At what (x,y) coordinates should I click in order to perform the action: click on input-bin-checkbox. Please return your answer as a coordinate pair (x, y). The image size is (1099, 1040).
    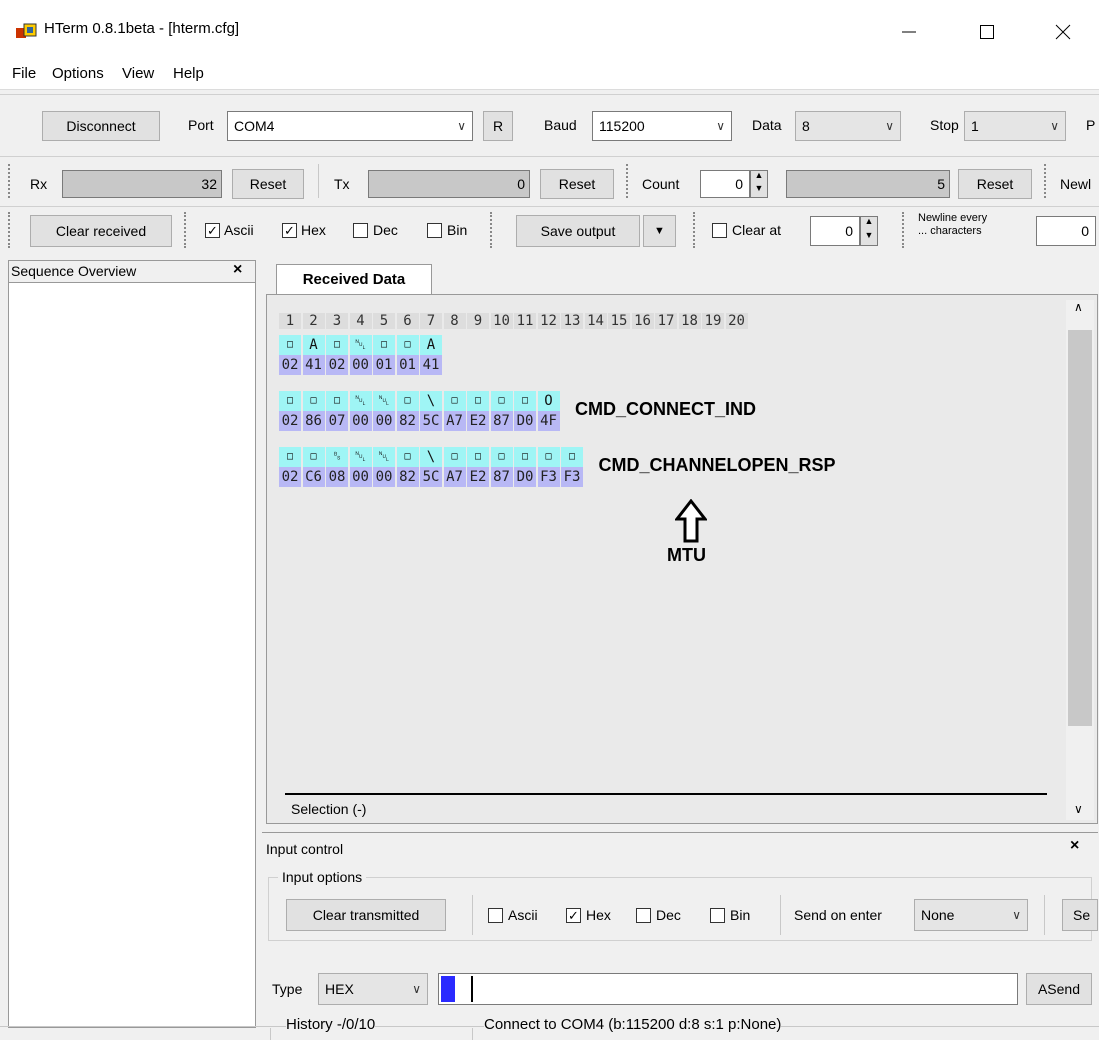
    Looking at the image, I should click on (717, 915).